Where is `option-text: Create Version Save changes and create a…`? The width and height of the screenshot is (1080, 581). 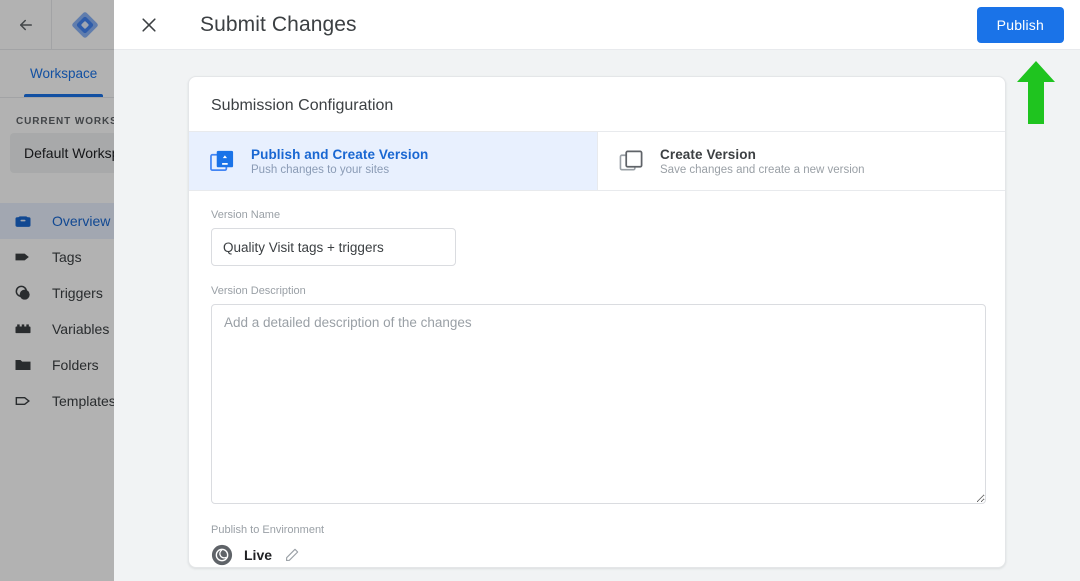
option-text: Create Version Save changes and create a… is located at coordinates (762, 161).